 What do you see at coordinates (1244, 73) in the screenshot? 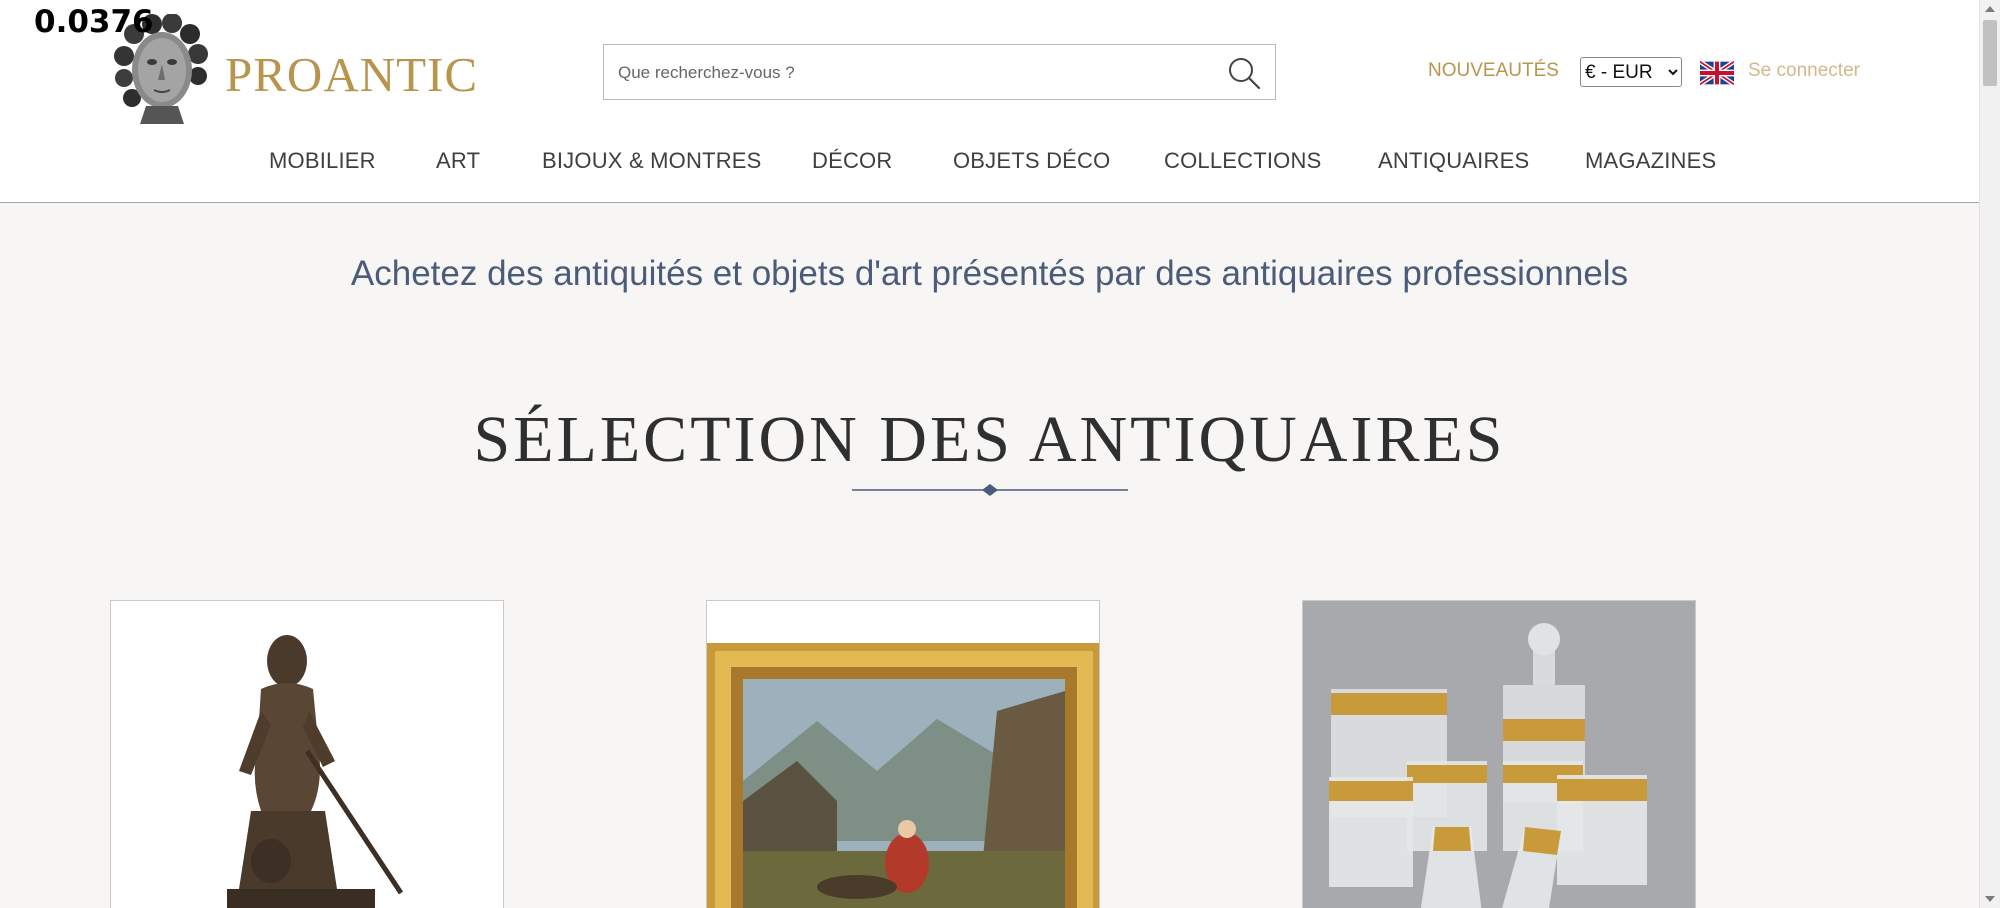
I see `search-icon` at bounding box center [1244, 73].